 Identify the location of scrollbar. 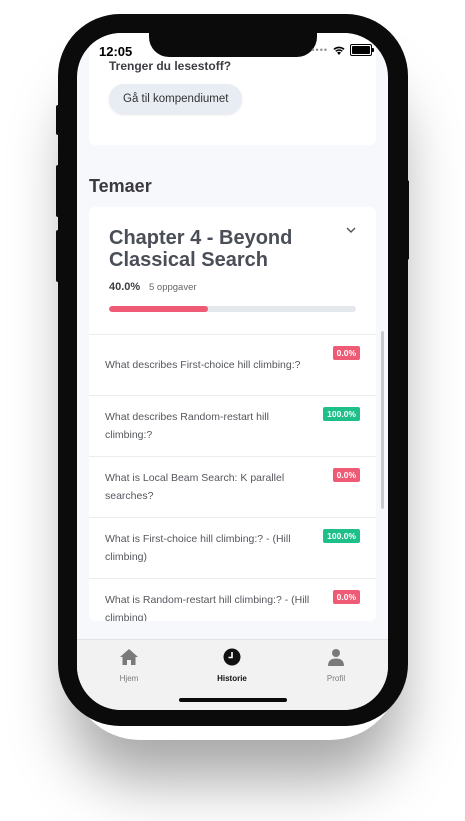
(382, 420).